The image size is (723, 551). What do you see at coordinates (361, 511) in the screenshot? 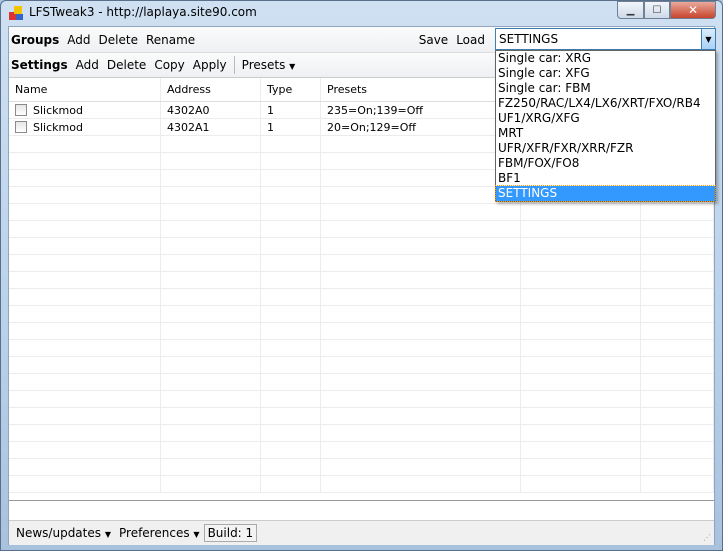
I see `output-textbox` at bounding box center [361, 511].